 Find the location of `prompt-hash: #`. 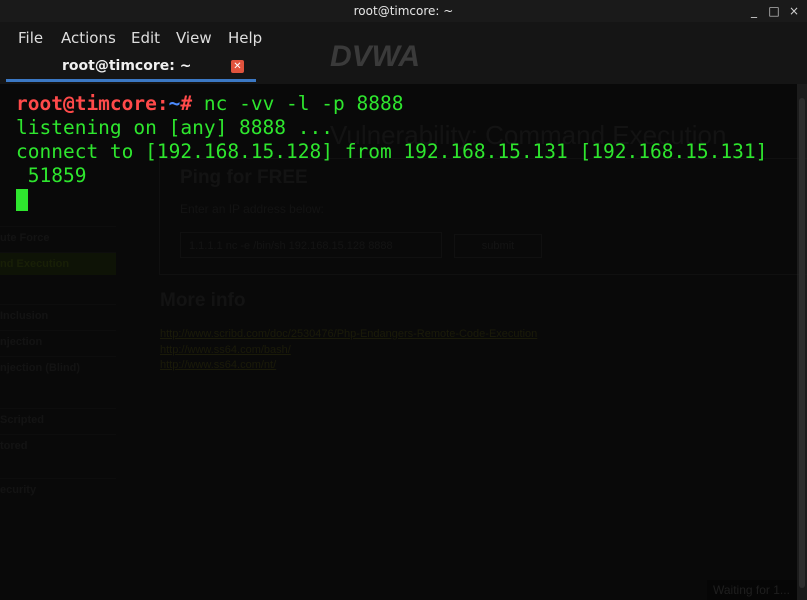

prompt-hash: # is located at coordinates (192, 103).